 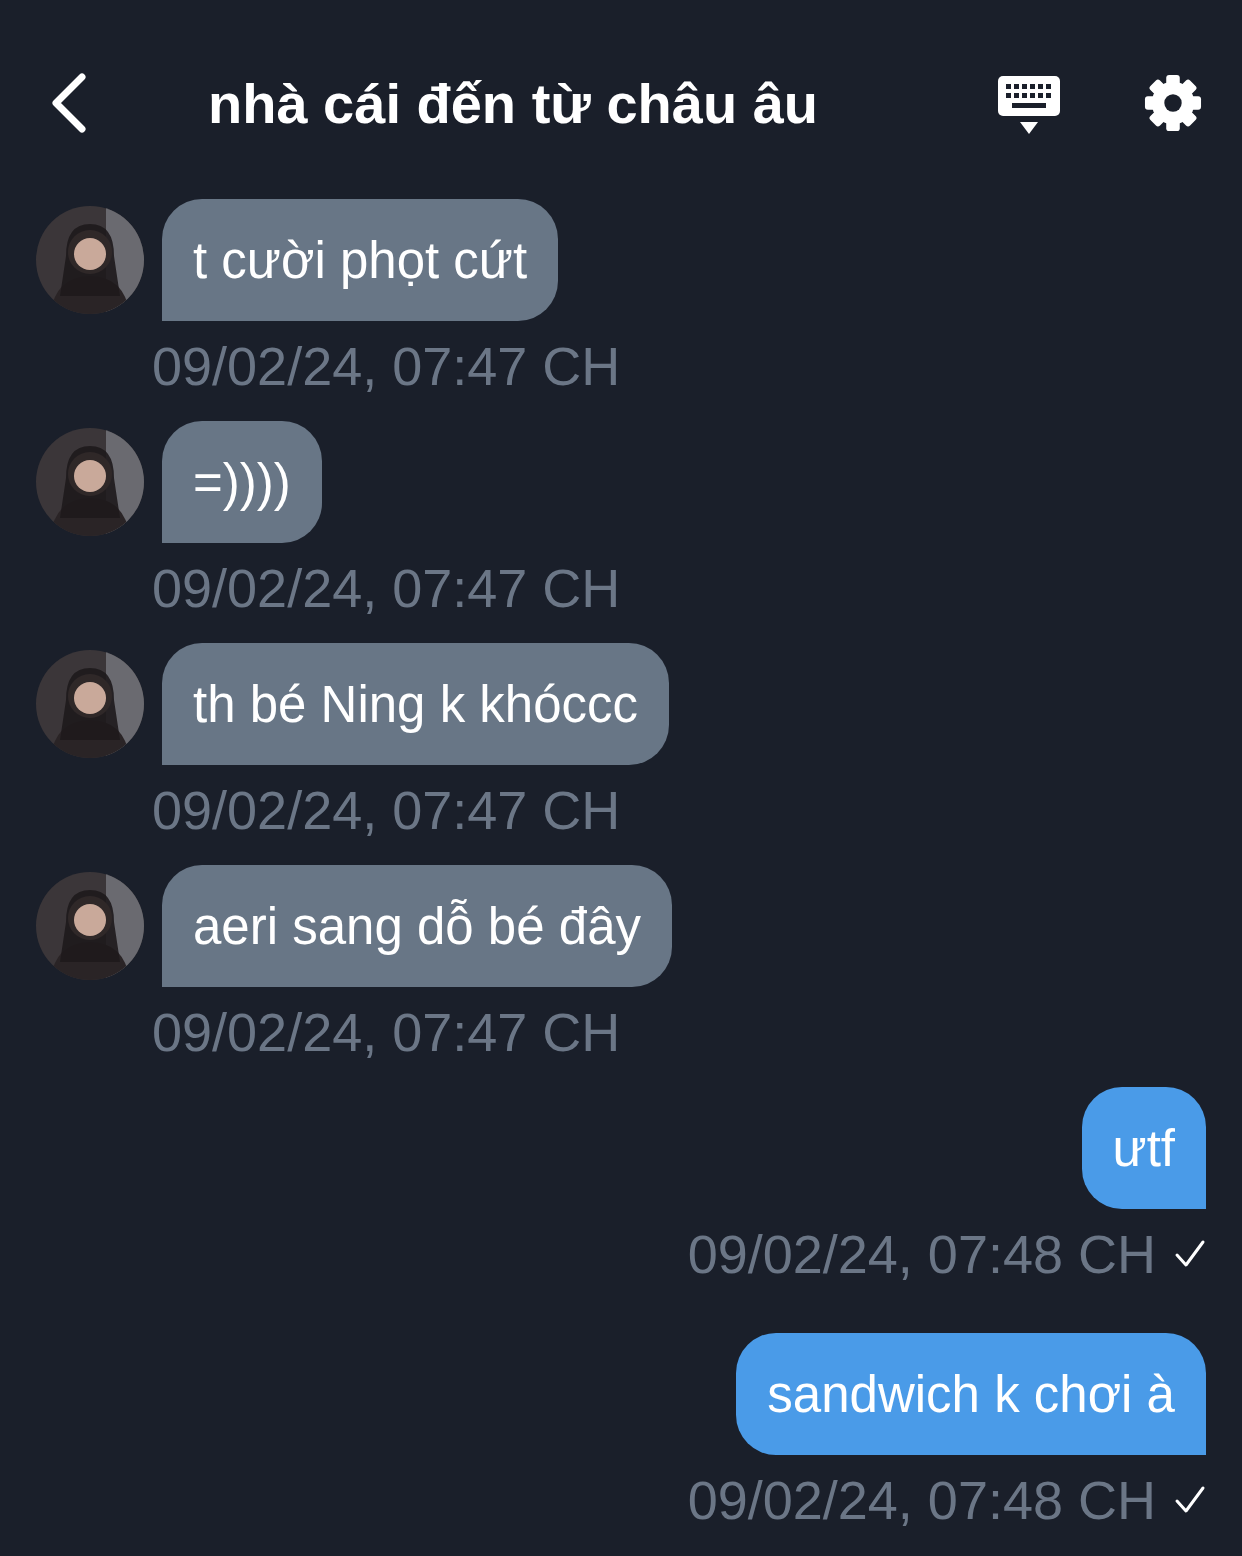 What do you see at coordinates (242, 482) in the screenshot?
I see `message-bubble: =))))` at bounding box center [242, 482].